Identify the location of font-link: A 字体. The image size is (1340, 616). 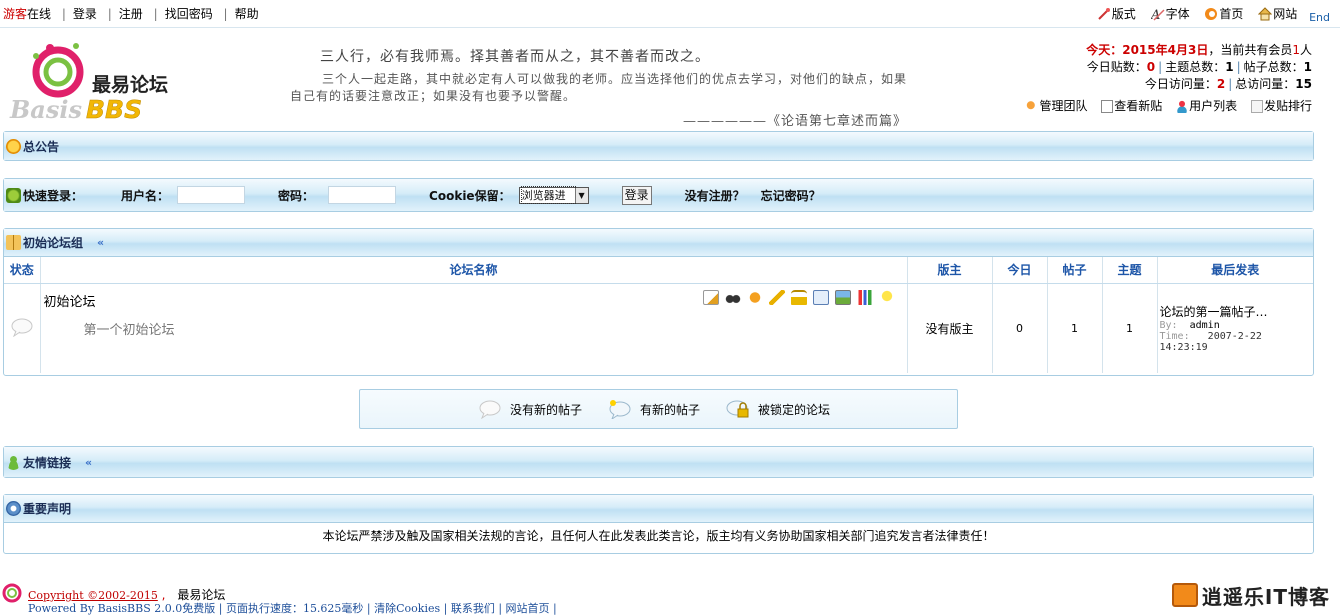
(1170, 14).